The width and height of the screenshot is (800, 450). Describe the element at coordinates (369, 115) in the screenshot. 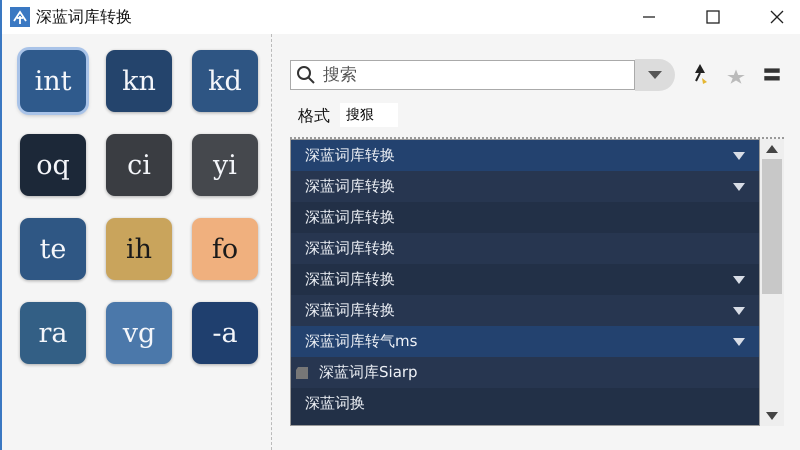

I see `format-field: 搜狠` at that location.